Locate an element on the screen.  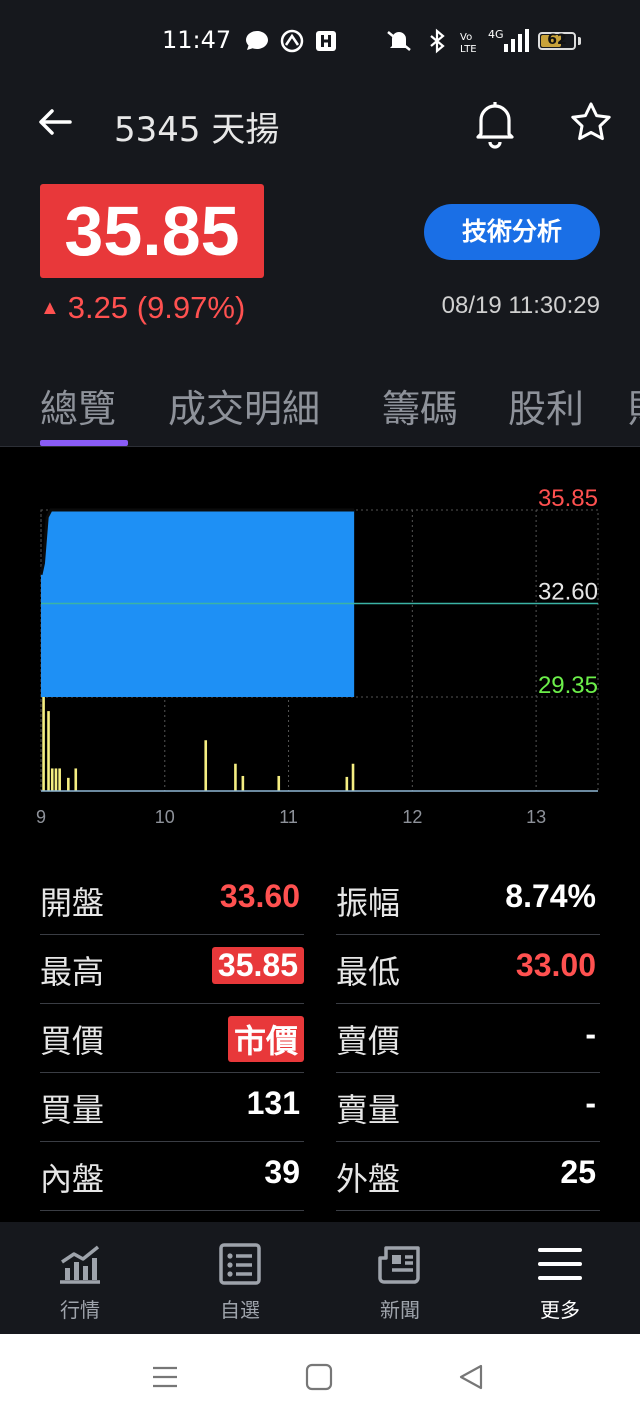
stat-row: 開盤 33.60 is located at coordinates (172, 900).